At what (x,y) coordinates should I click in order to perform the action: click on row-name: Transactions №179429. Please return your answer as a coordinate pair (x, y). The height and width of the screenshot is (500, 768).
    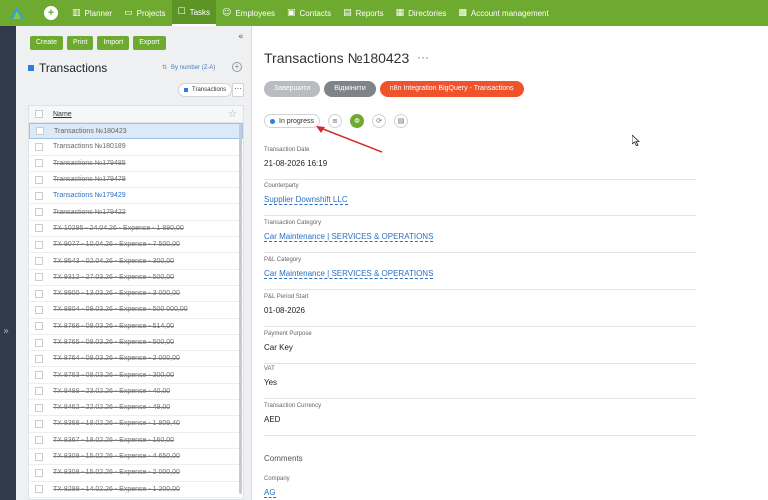
    Looking at the image, I should click on (89, 195).